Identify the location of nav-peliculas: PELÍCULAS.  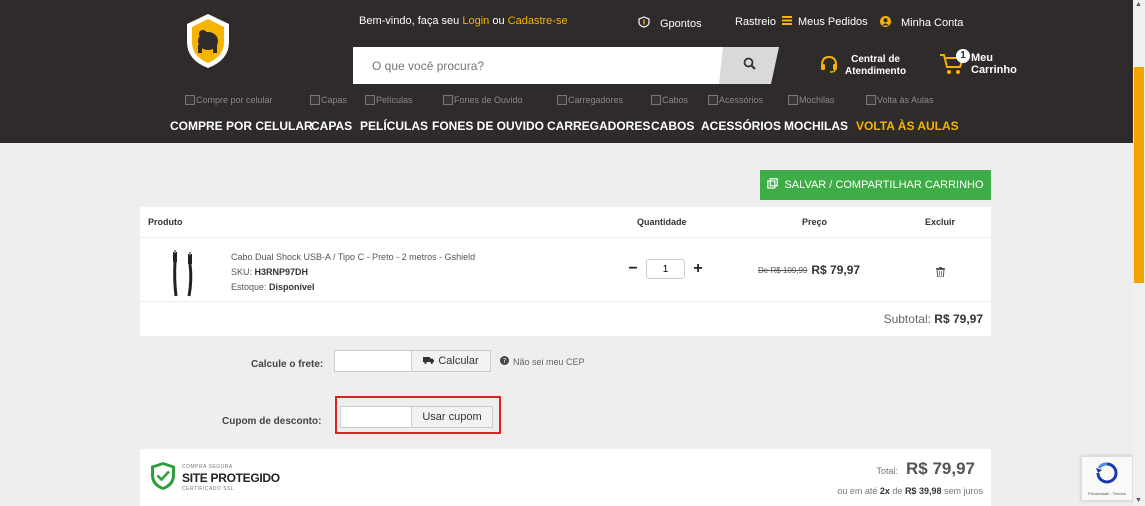
(394, 126).